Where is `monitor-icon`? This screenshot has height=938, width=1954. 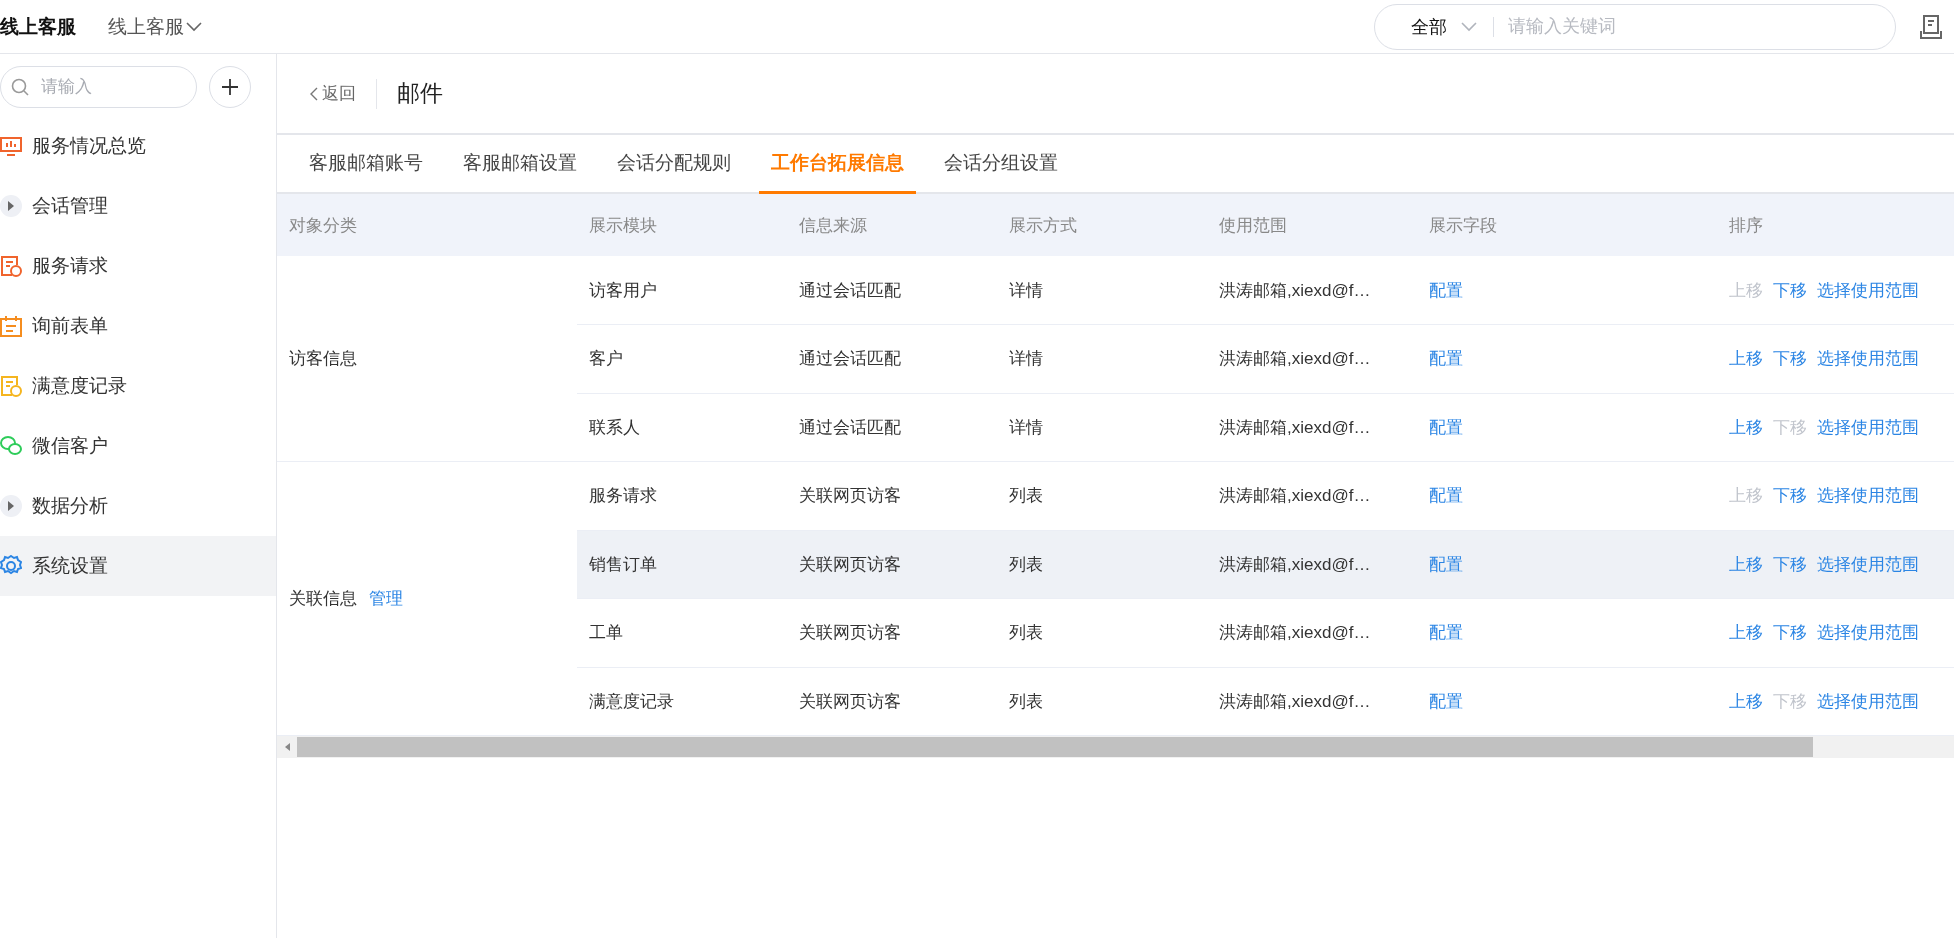 monitor-icon is located at coordinates (11, 146).